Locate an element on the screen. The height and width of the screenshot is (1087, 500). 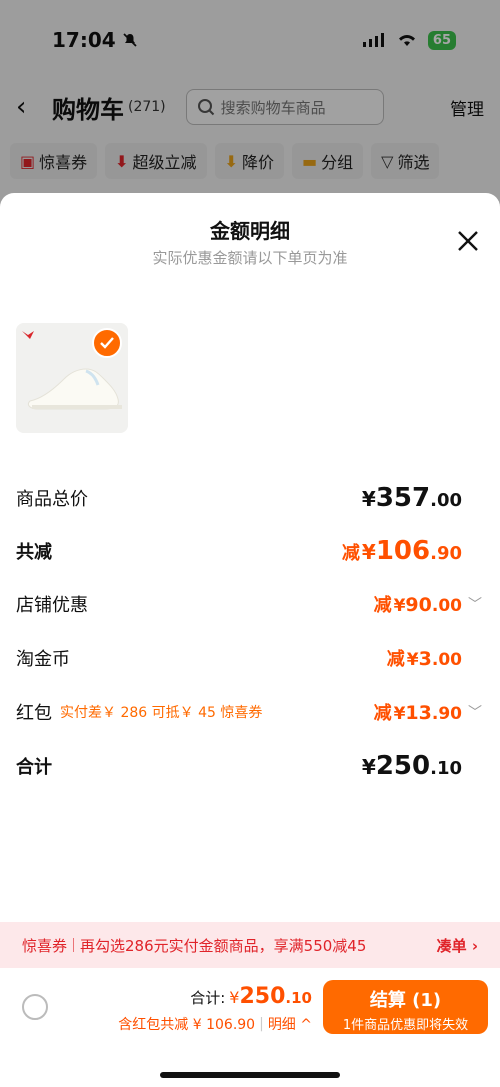
red-packet-value: 减 ¥13.90 is located at coordinates (417, 713).